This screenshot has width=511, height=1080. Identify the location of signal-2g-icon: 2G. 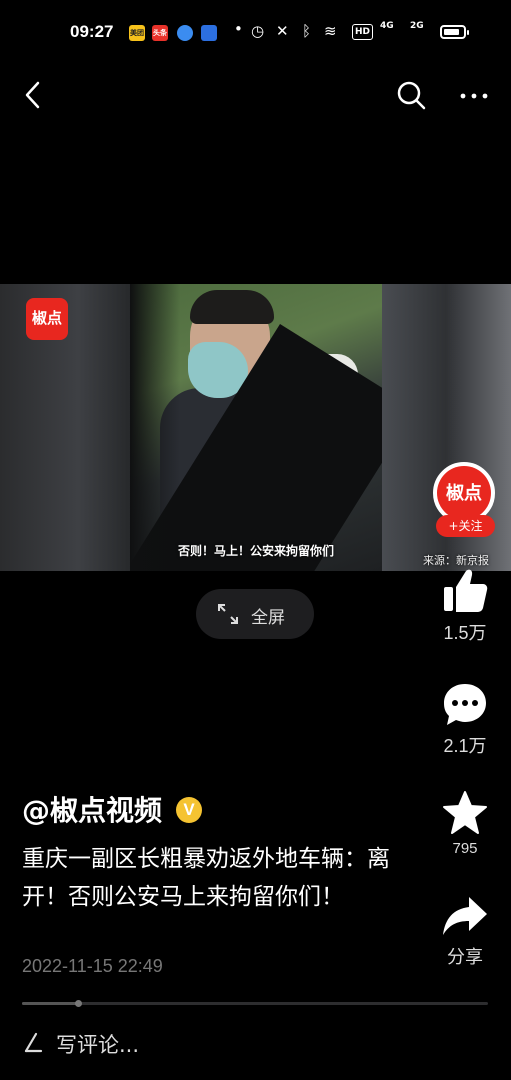
(417, 26).